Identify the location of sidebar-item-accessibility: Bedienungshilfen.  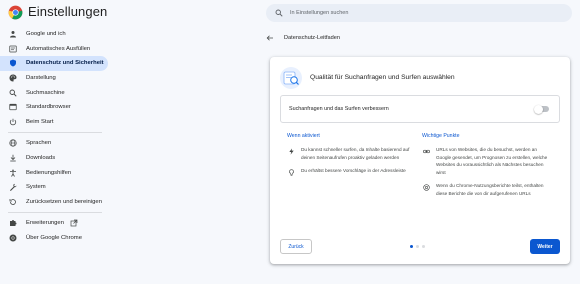
(54, 172).